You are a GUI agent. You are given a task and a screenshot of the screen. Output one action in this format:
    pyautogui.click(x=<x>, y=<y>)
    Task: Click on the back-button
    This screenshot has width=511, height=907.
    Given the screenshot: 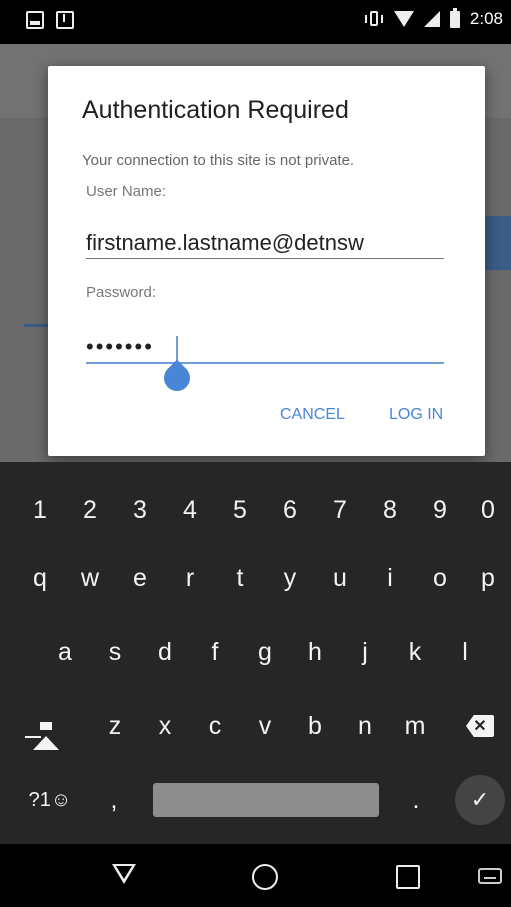 What is the action you would take?
    pyautogui.click(x=124, y=874)
    